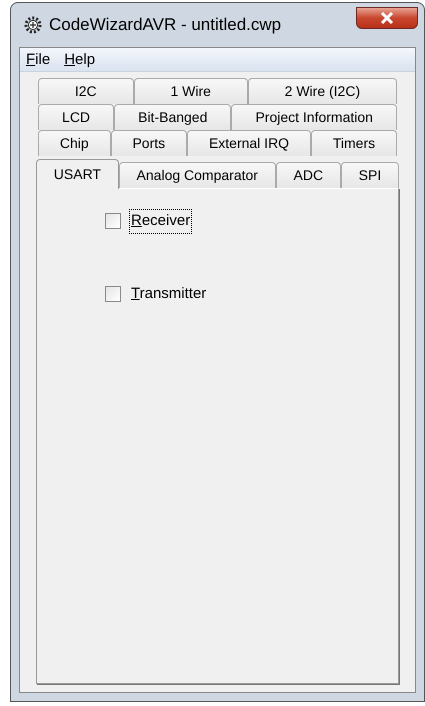  What do you see at coordinates (314, 117) in the screenshot?
I see `tab: Project Information` at bounding box center [314, 117].